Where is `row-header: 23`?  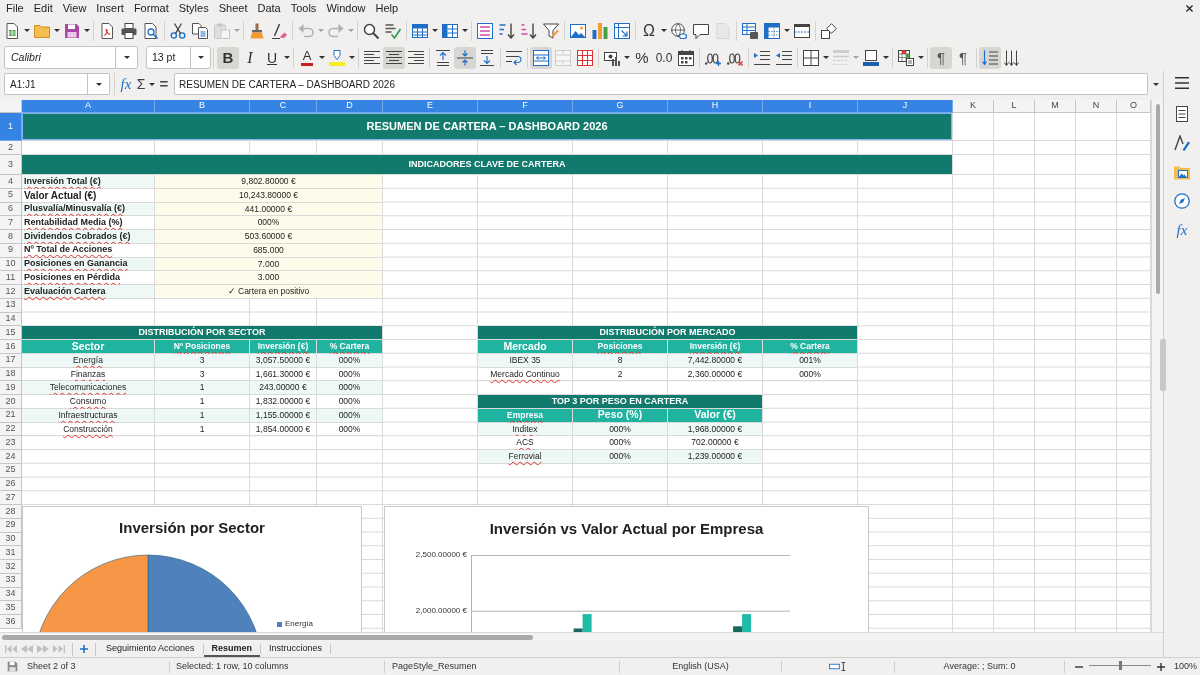 row-header: 23 is located at coordinates (11, 443).